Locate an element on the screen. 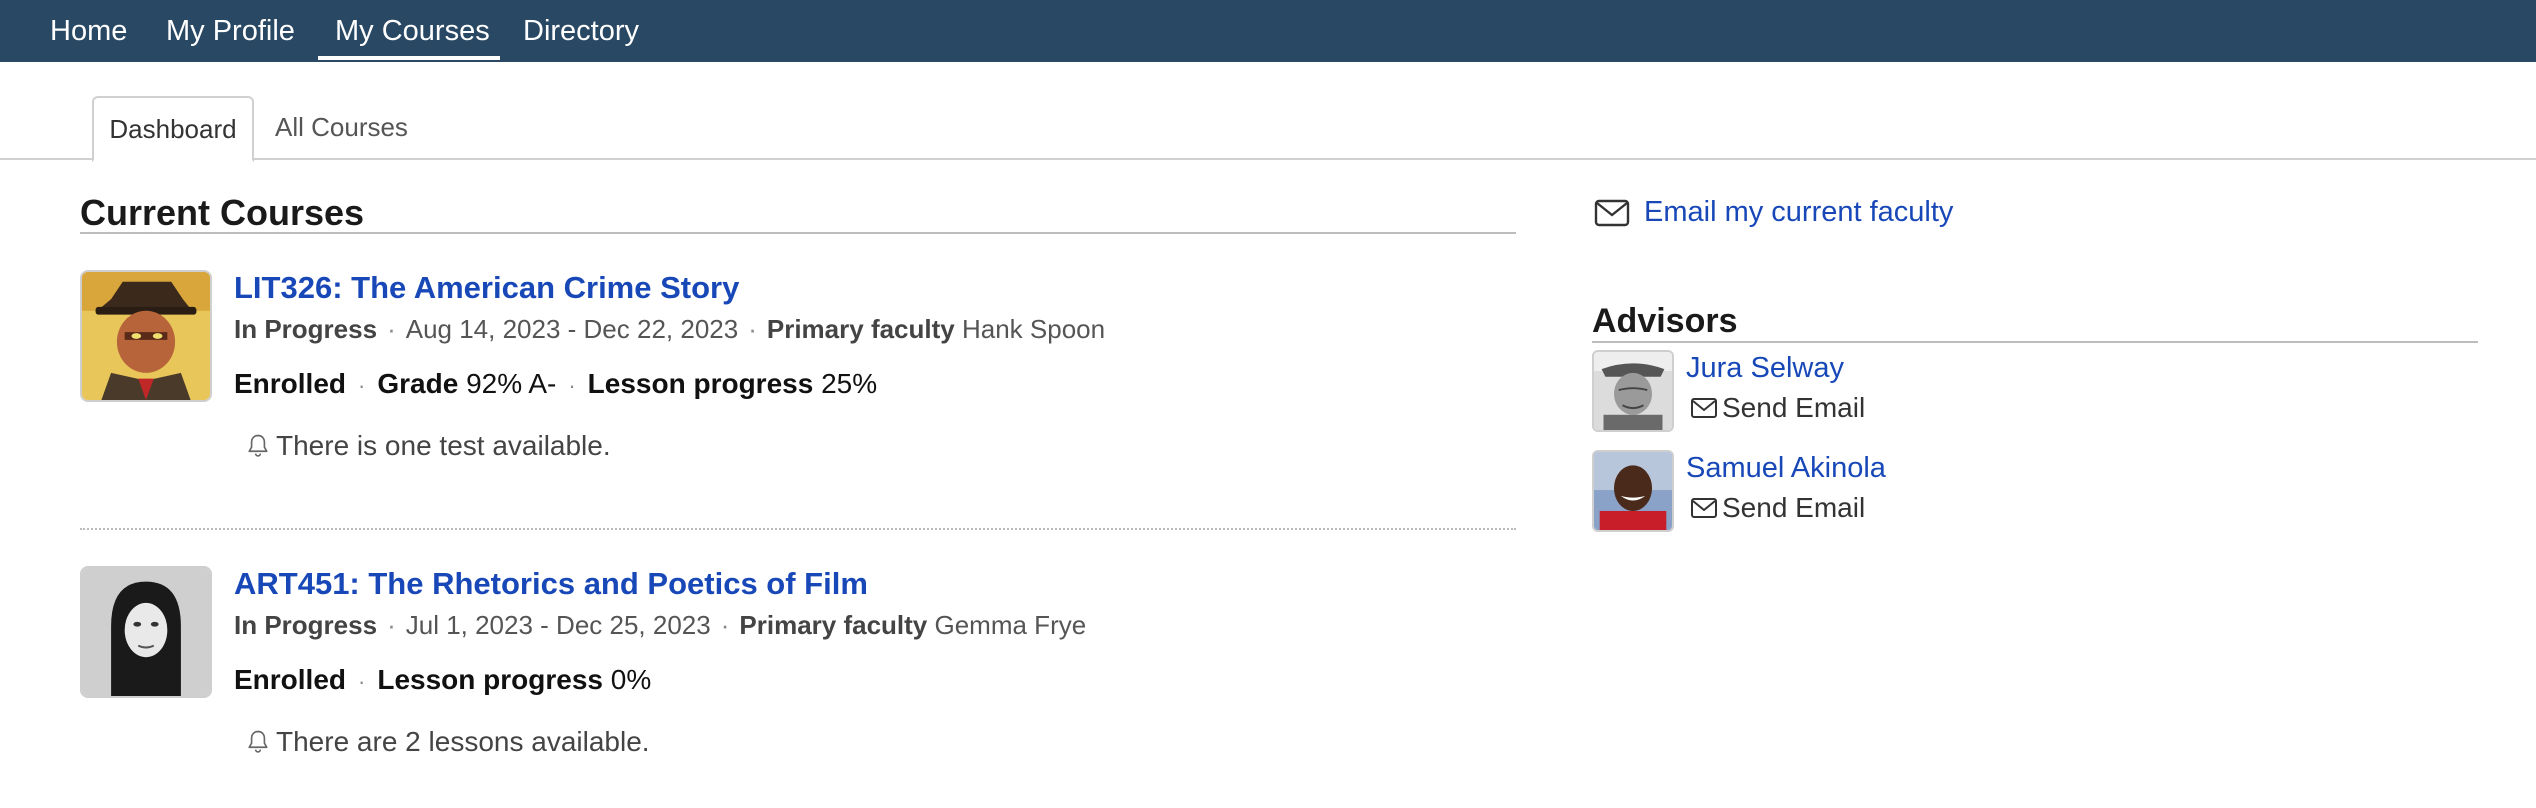  course-stats: Enrolled · Lesson progress 0% is located at coordinates (442, 680).